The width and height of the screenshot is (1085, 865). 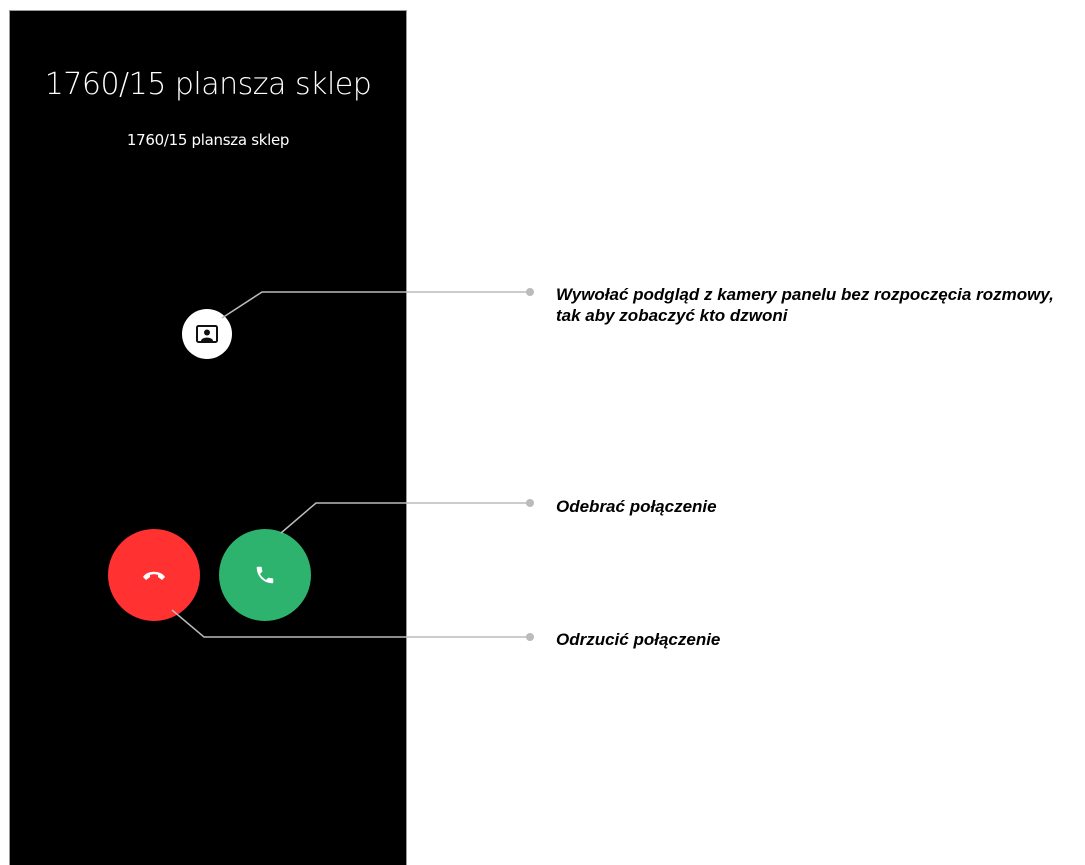 I want to click on camera-preview-icon, so click(x=207, y=334).